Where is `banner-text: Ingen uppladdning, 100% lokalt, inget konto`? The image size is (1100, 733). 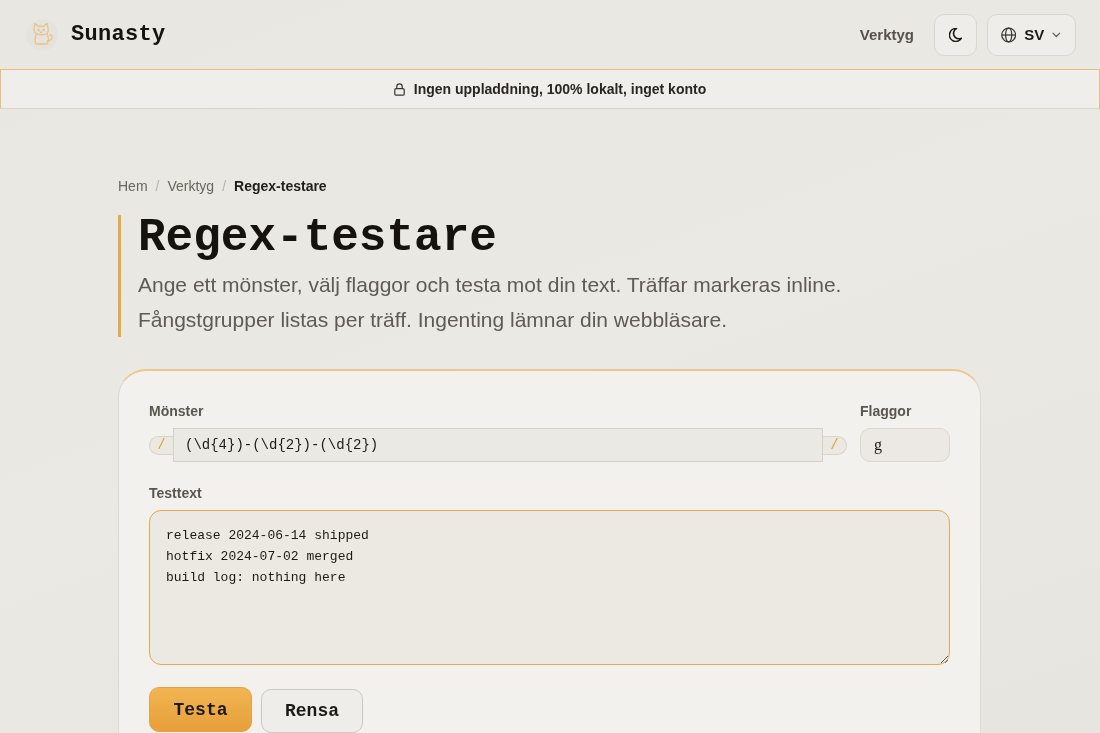 banner-text: Ingen uppladdning, 100% lokalt, inget konto is located at coordinates (560, 89).